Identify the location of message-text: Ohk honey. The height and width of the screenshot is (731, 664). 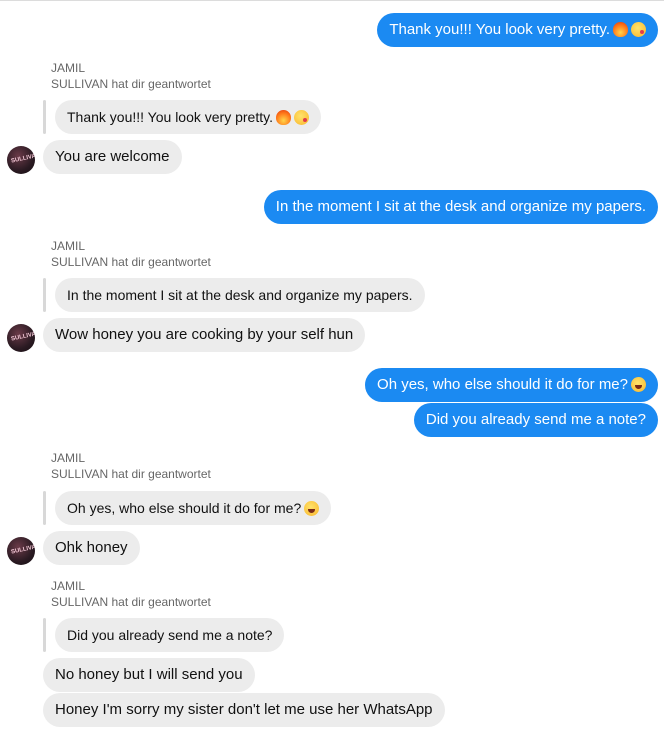
(91, 547).